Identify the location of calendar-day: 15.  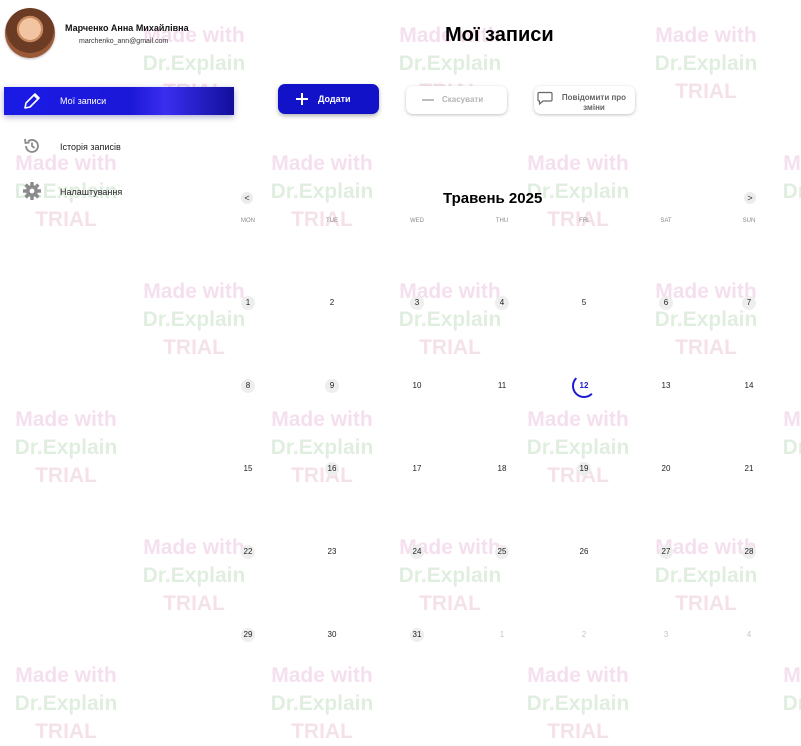
(248, 469).